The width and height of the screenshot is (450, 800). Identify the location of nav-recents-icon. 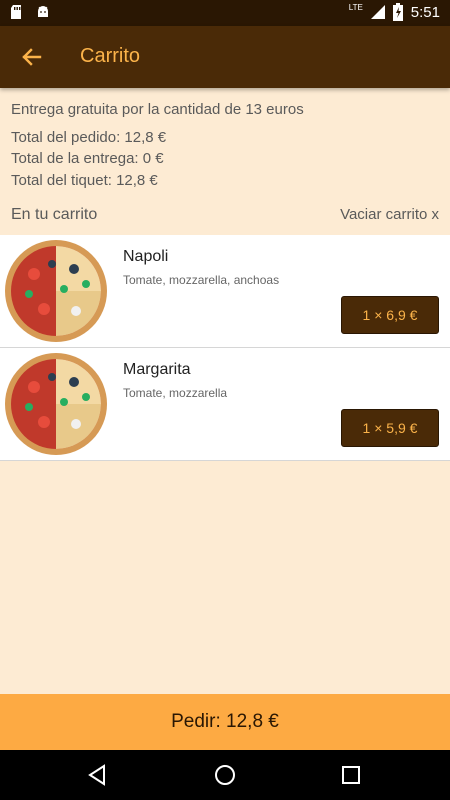
(351, 775).